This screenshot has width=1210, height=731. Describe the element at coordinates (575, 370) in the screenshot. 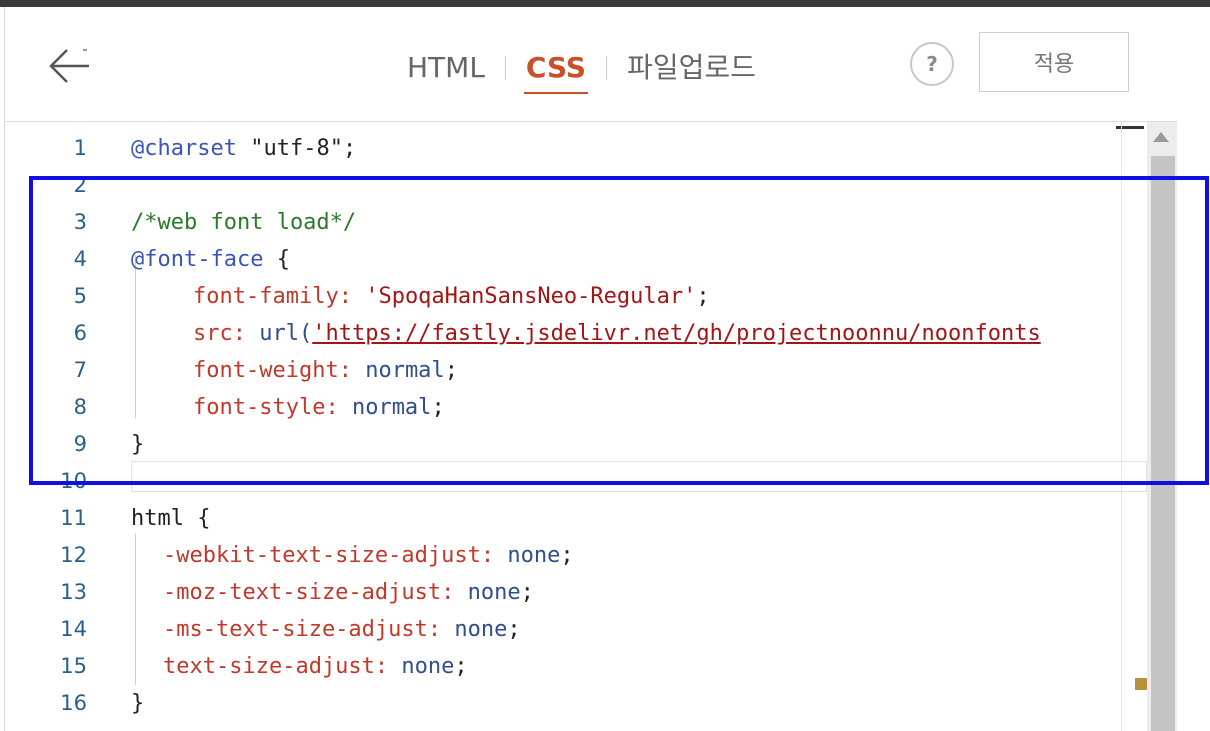

I see `code-line: 7 font-weight: normal;` at that location.